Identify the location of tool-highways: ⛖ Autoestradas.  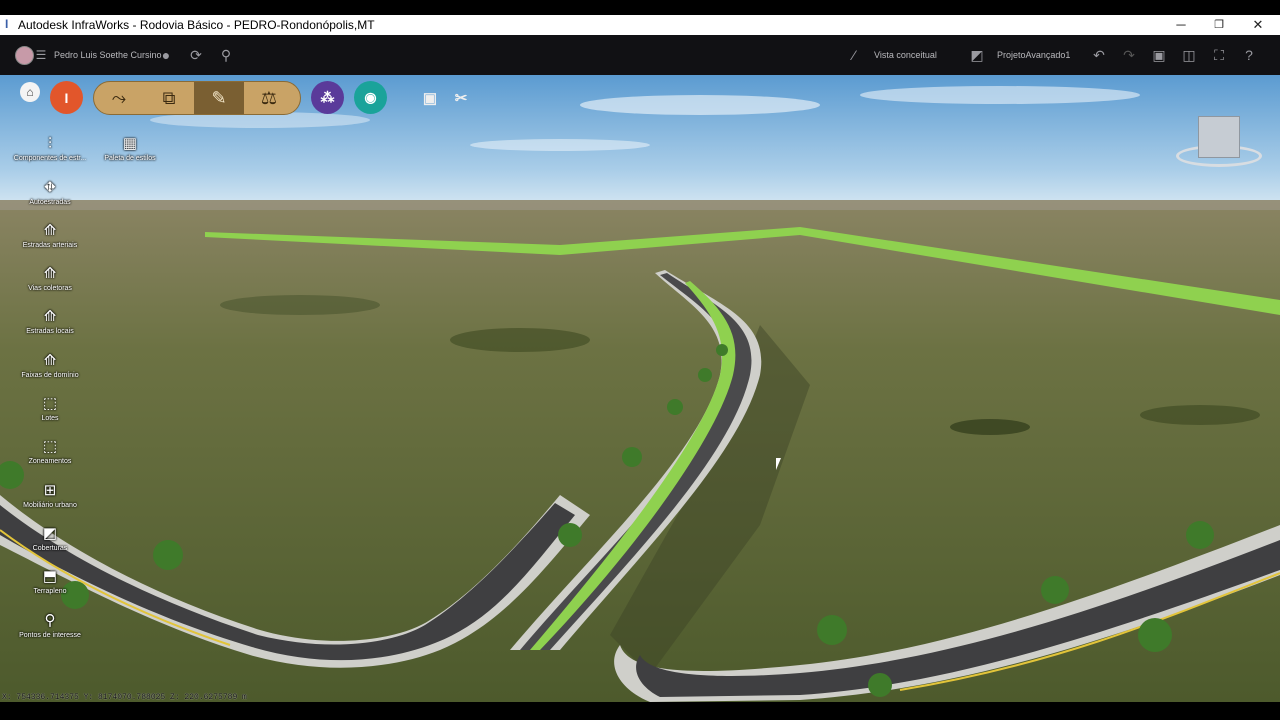
(50, 192).